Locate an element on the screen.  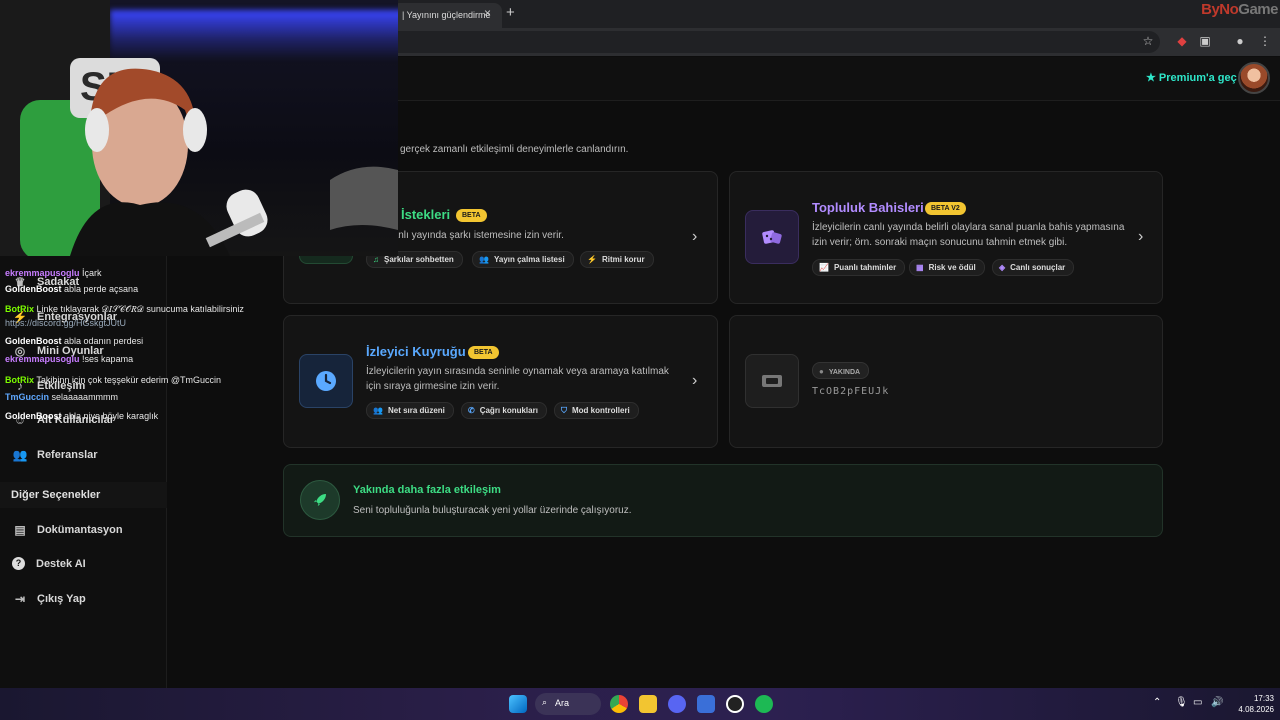
tab-title: | Yayınını güçlendirme is located at coordinates (446, 15).